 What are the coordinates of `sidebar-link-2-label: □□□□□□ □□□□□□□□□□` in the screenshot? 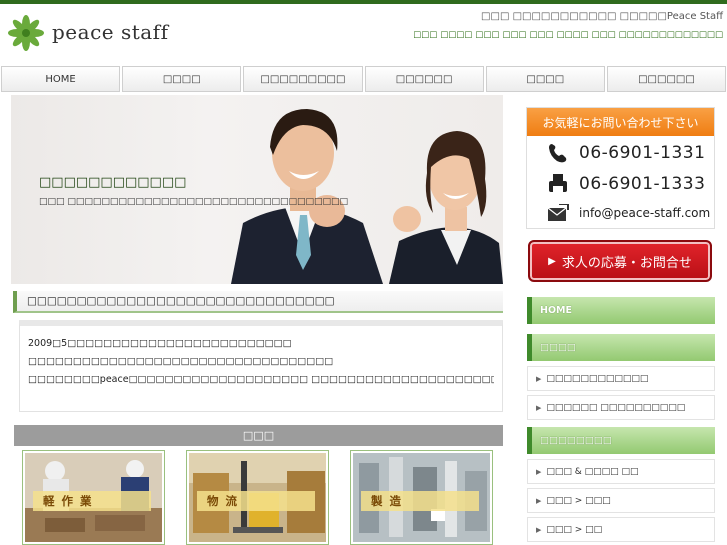 It's located at (616, 407).